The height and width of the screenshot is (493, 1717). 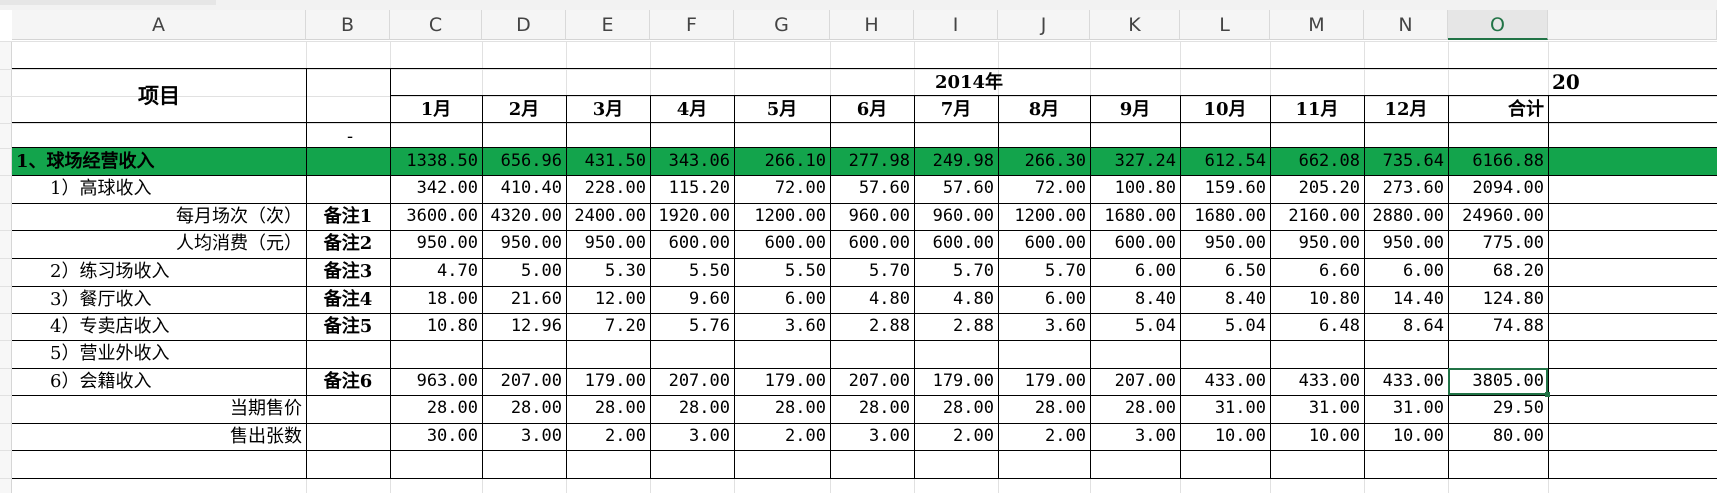 I want to click on value-cell: 342.00, so click(x=436, y=188).